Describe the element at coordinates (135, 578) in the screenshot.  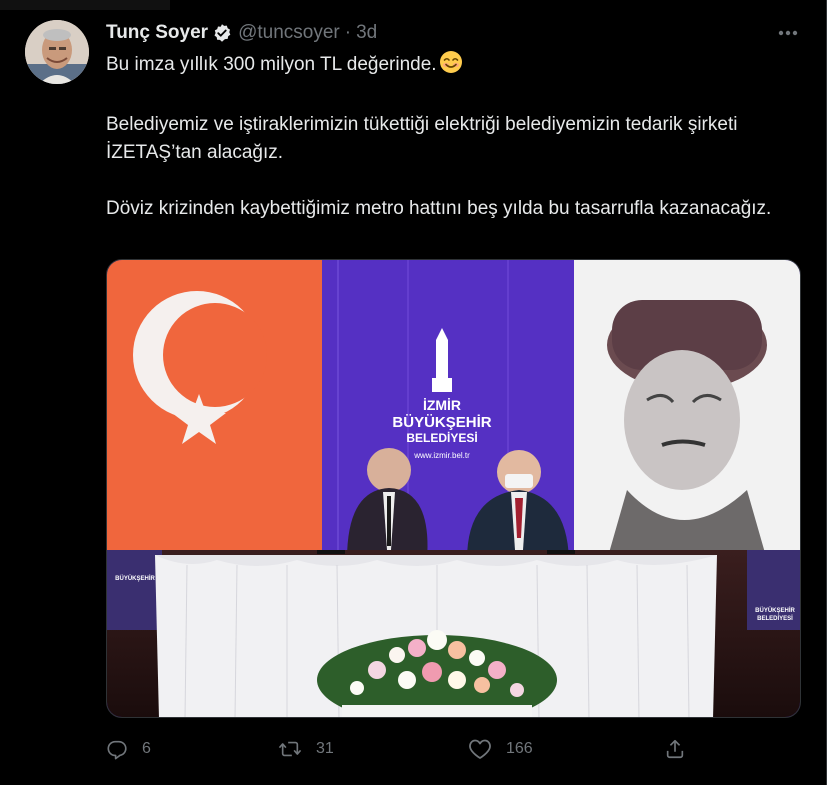
I see `side-banner-left-line1: BÜYÜKŞEHİR` at that location.